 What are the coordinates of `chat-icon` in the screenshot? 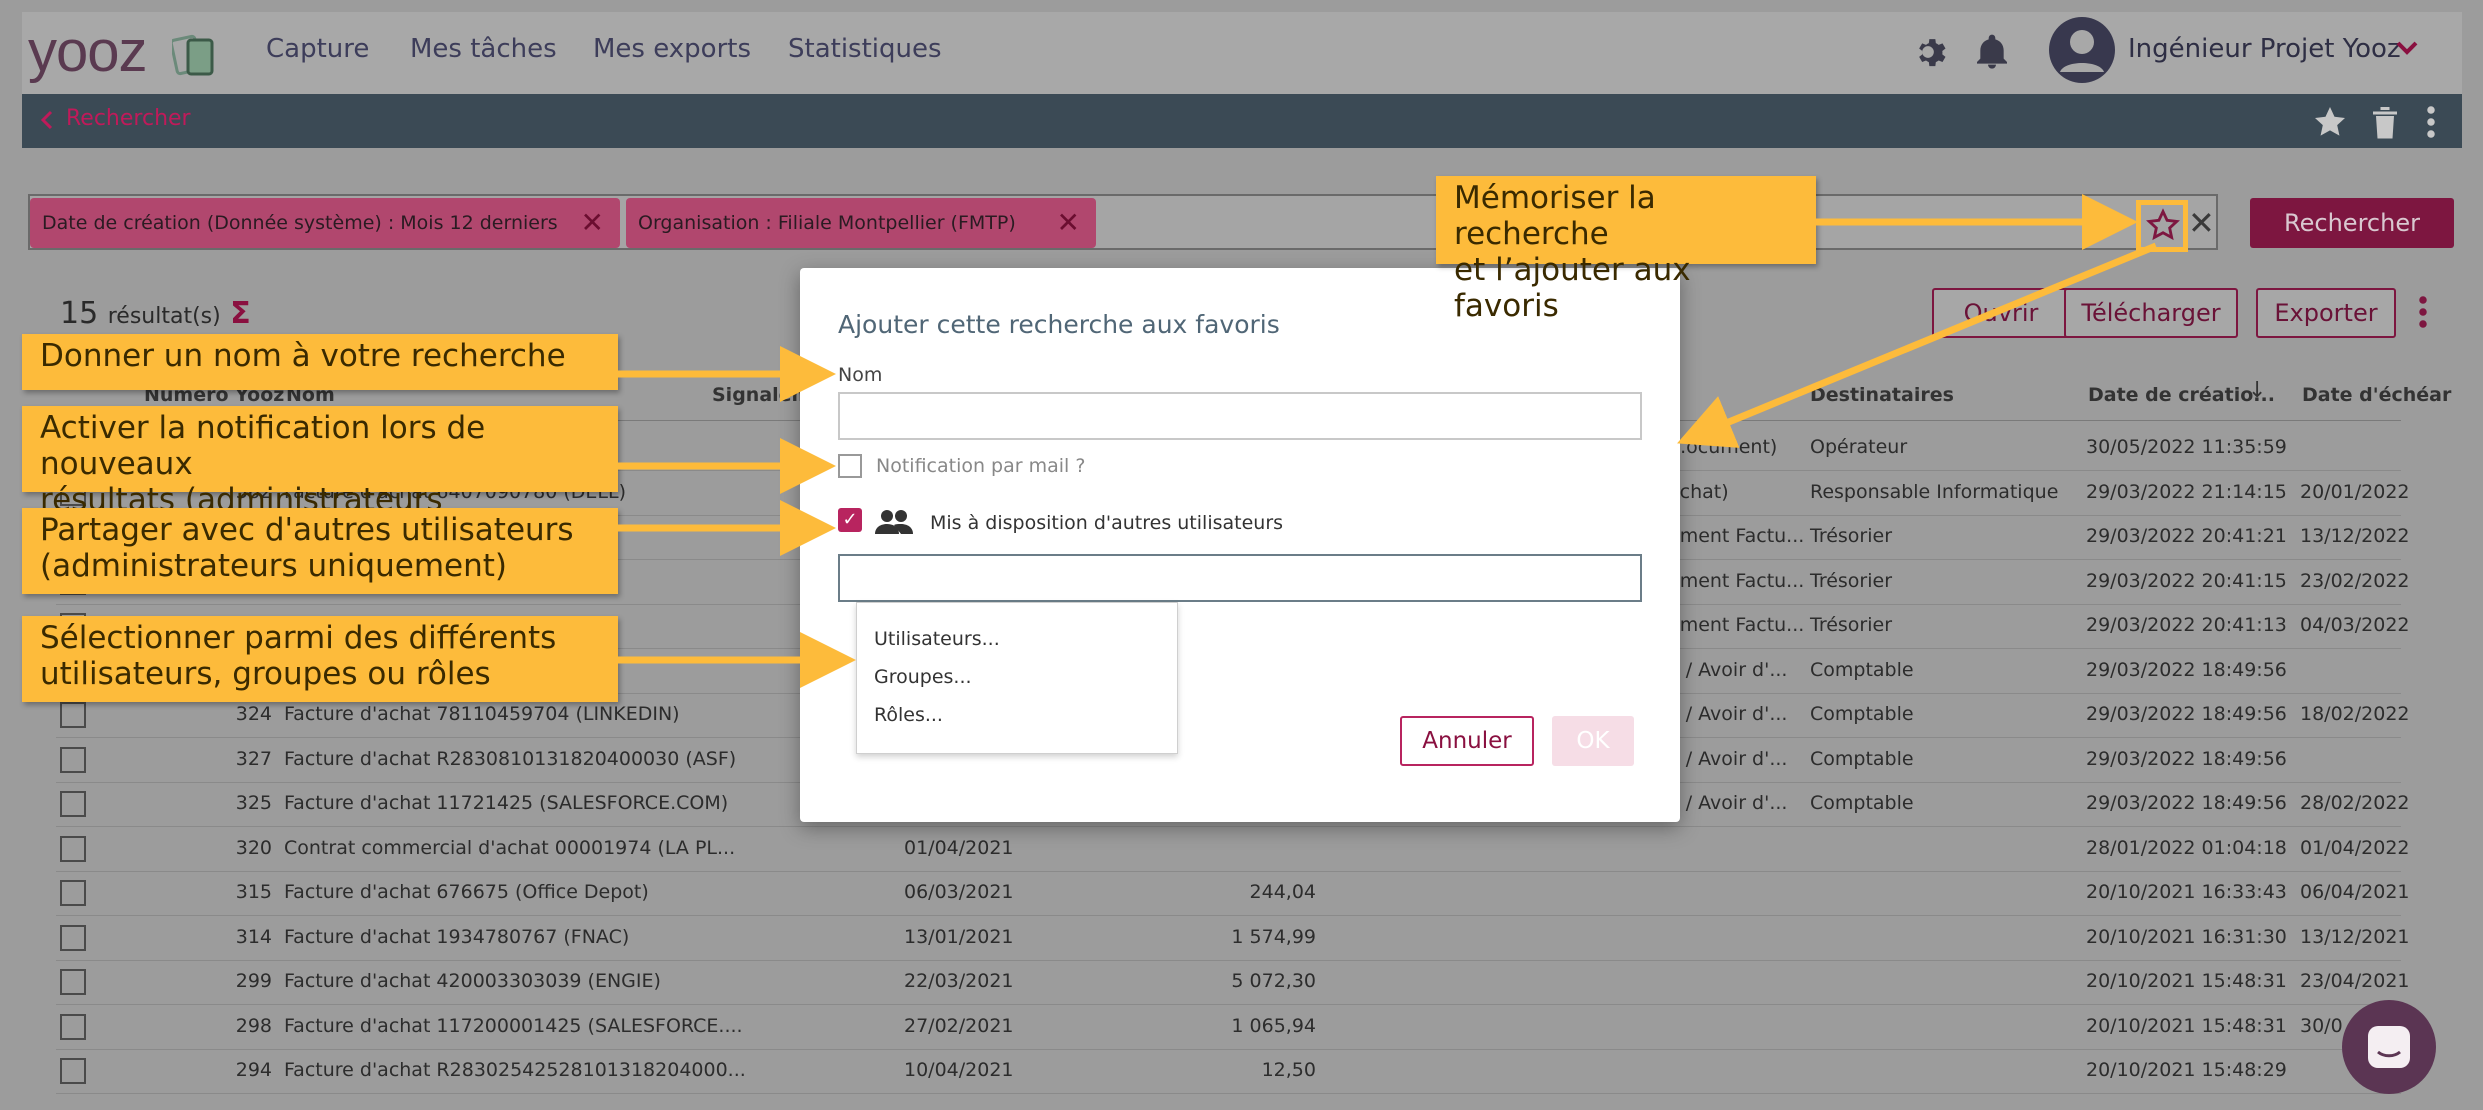 It's located at (2389, 1047).